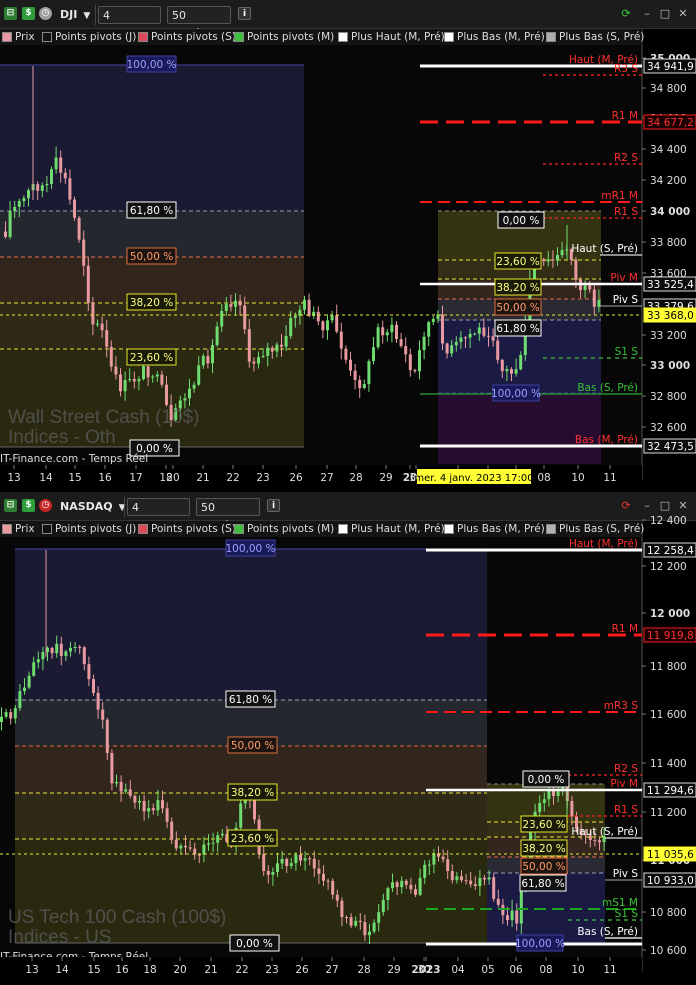 The height and width of the screenshot is (985, 696). Describe the element at coordinates (74, 459) in the screenshot. I see `source-label: IT-Finance.com - Temps Réel` at that location.